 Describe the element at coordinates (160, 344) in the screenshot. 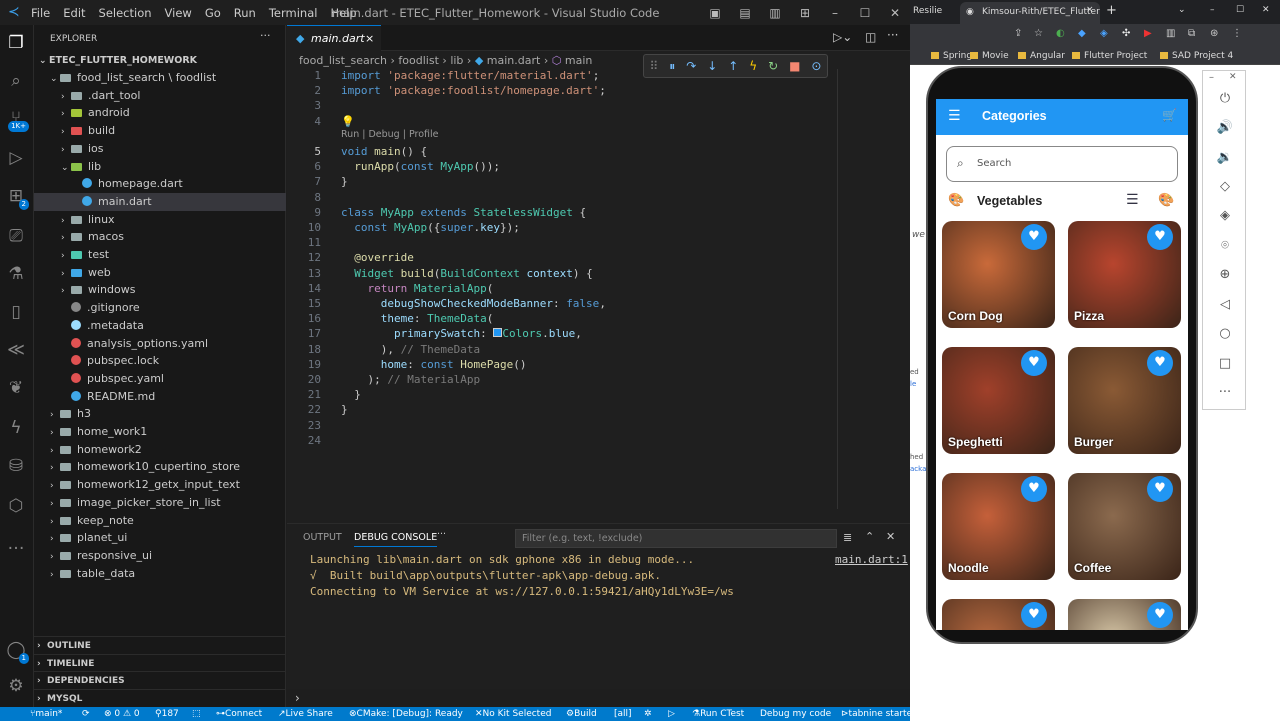

I see `tree-file: analysis_options.yaml` at that location.